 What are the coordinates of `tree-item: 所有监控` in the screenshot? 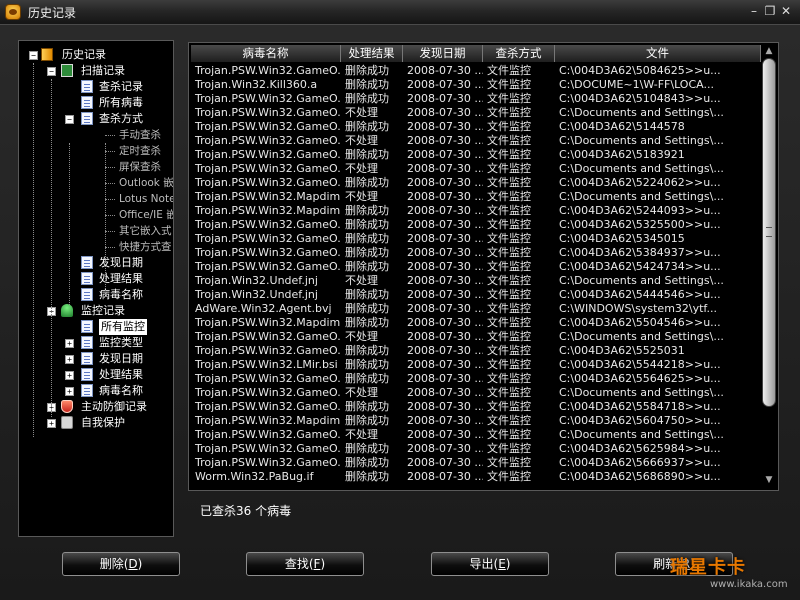 It's located at (96, 327).